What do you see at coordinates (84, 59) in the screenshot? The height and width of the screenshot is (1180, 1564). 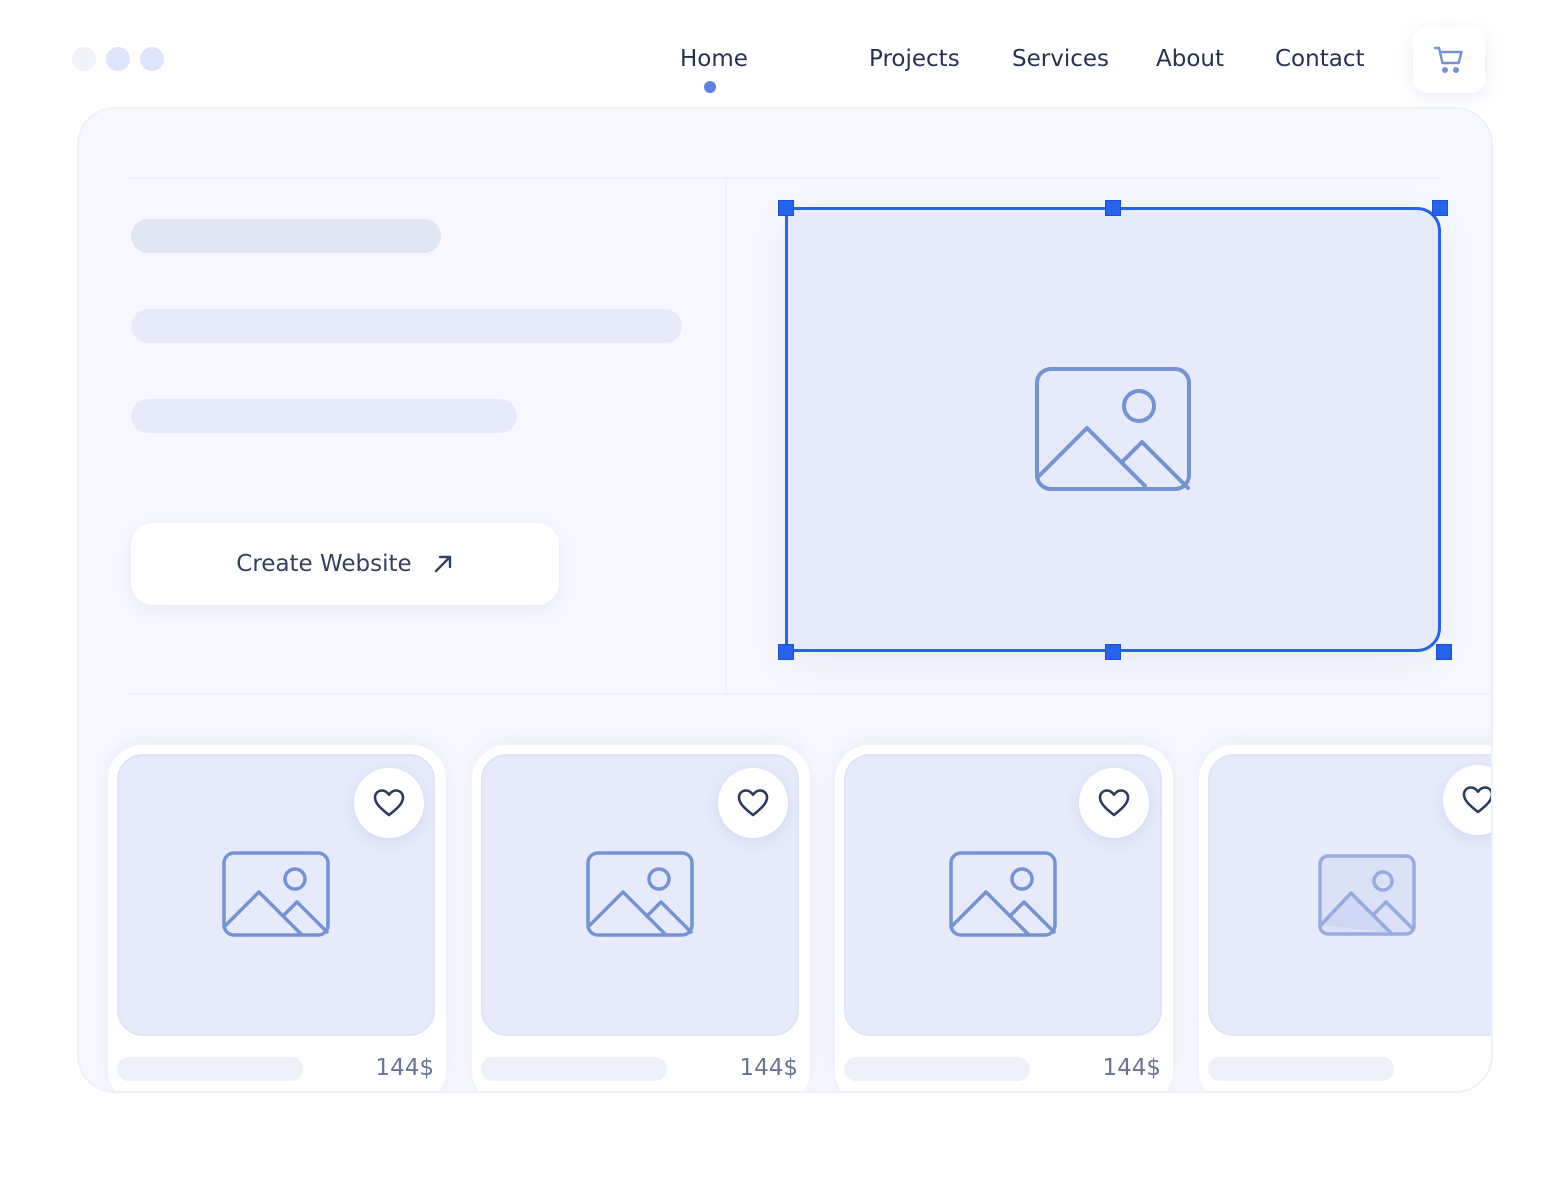 I see `window-dot-close` at bounding box center [84, 59].